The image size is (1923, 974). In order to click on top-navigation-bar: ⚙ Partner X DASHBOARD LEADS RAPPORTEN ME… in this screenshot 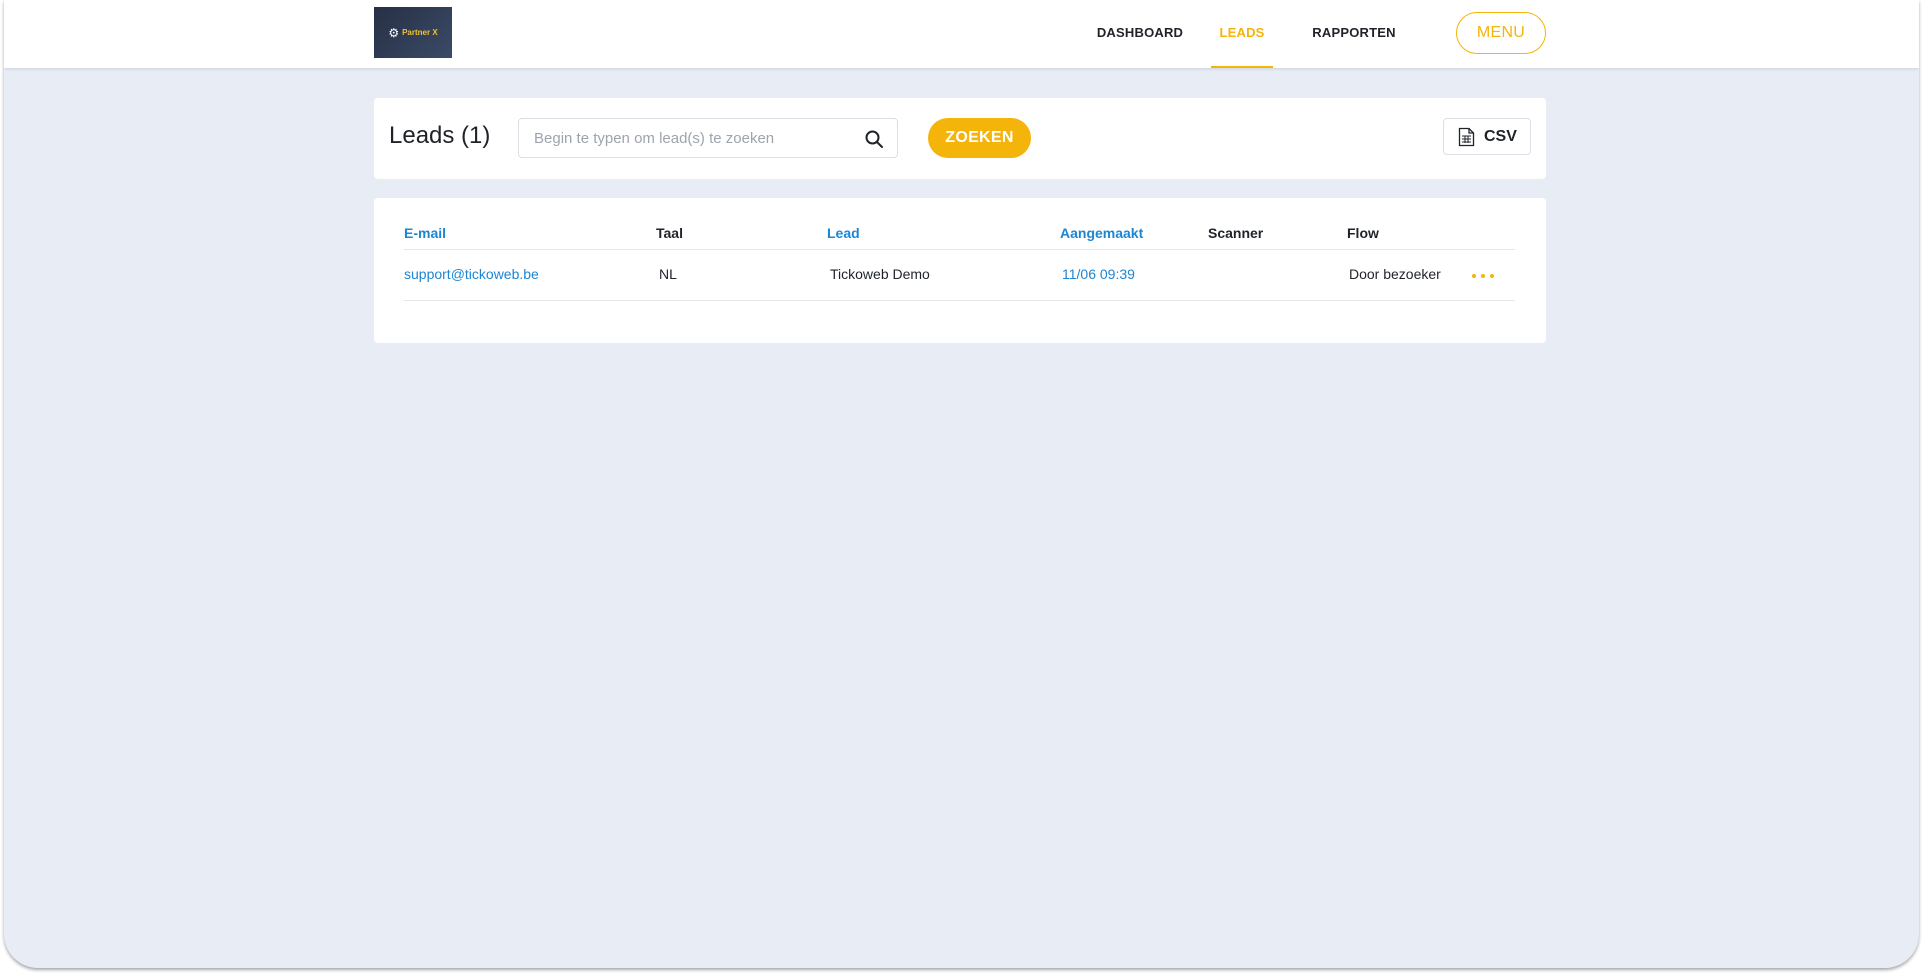, I will do `click(961, 34)`.